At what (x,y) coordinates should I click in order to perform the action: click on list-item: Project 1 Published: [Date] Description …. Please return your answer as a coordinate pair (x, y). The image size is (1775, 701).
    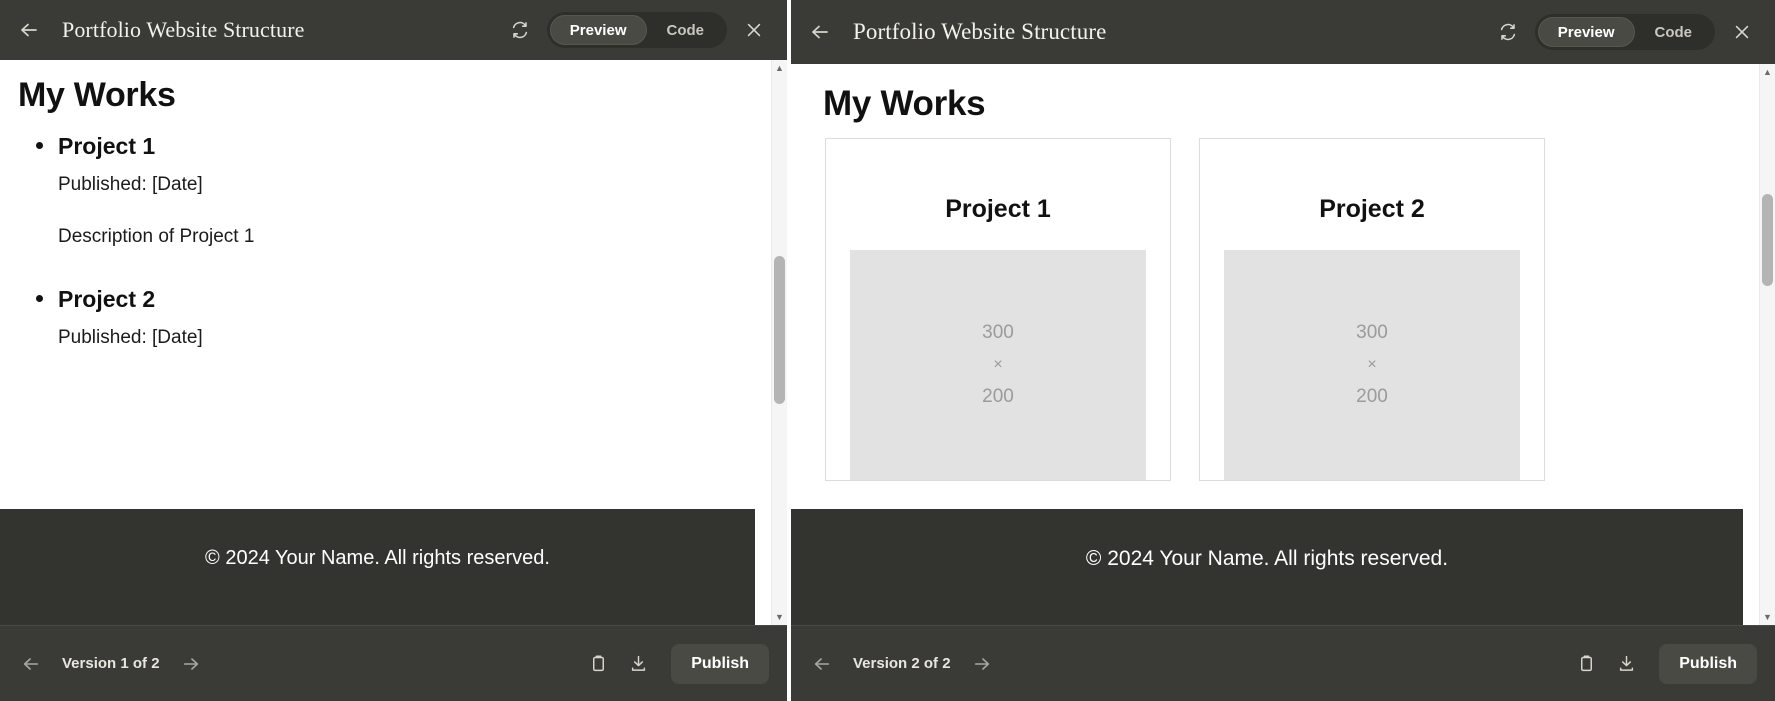
    Looking at the image, I should click on (394, 203).